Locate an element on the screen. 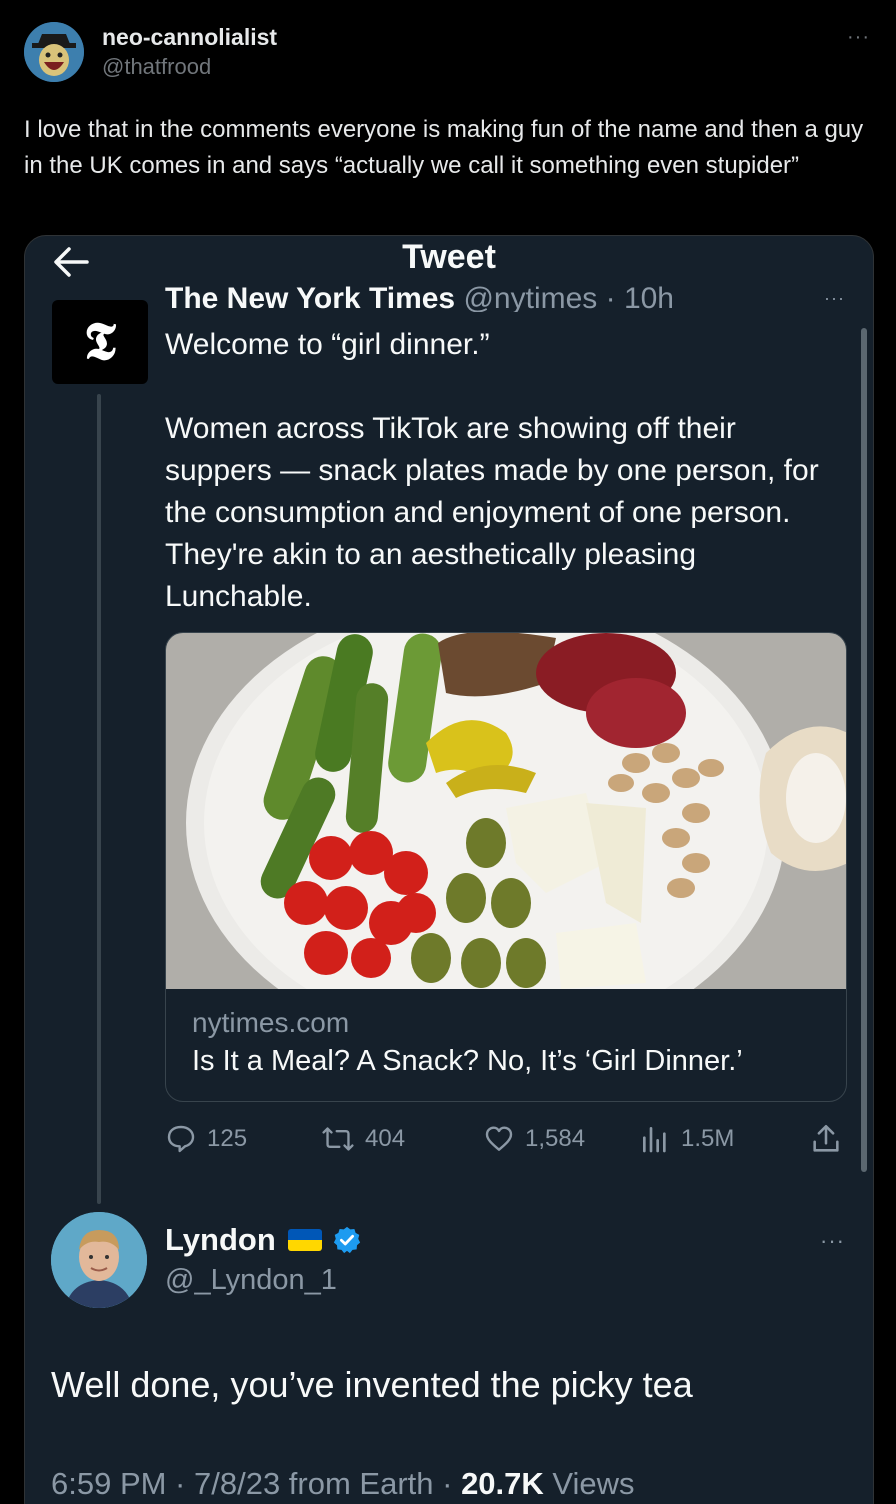  scrollbar is located at coordinates (864, 750).